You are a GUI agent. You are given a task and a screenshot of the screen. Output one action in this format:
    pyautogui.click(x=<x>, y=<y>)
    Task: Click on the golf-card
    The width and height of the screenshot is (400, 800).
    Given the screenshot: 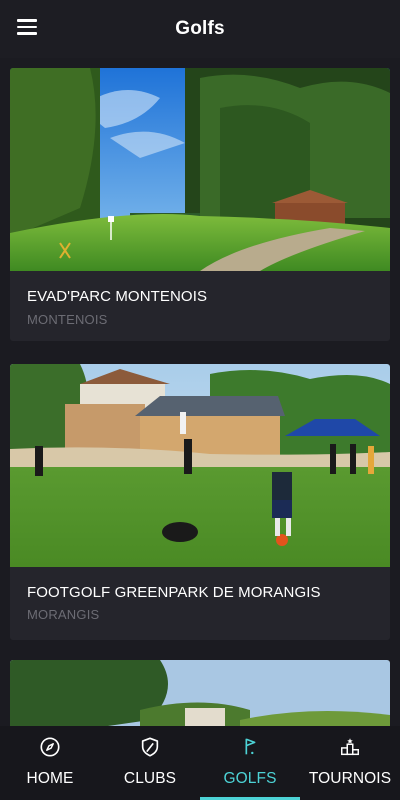 What is the action you would take?
    pyautogui.click(x=200, y=693)
    